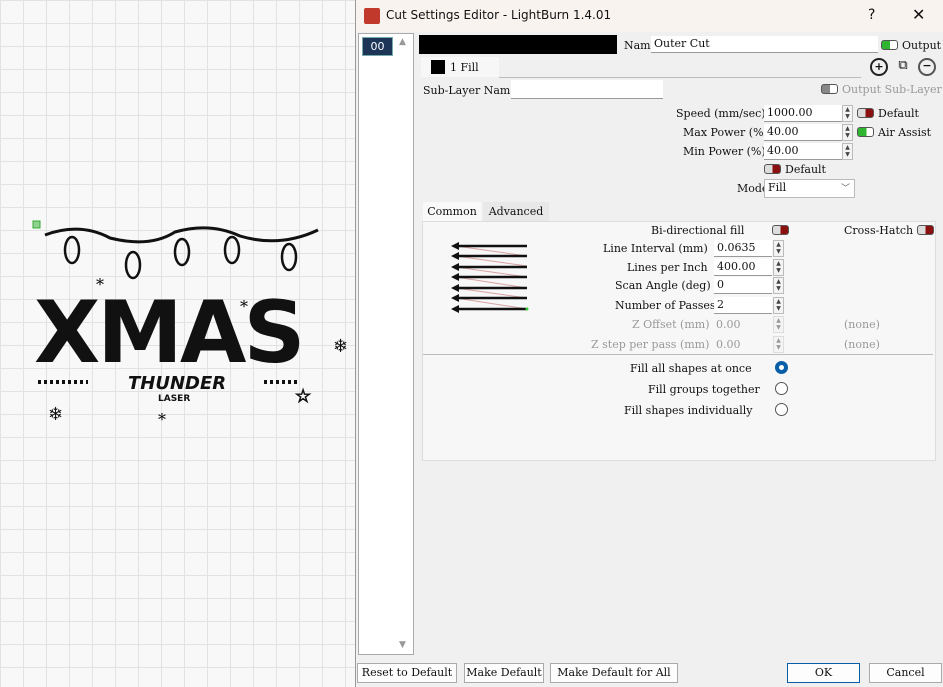  What do you see at coordinates (667, 267) in the screenshot?
I see `lines-per-inch-label: Lines per Inch` at bounding box center [667, 267].